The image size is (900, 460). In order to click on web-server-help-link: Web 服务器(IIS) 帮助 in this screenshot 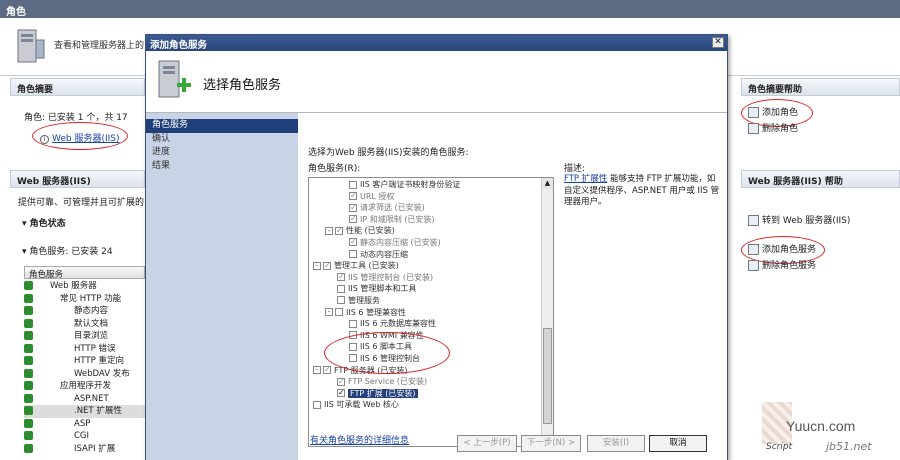, I will do `click(820, 179)`.